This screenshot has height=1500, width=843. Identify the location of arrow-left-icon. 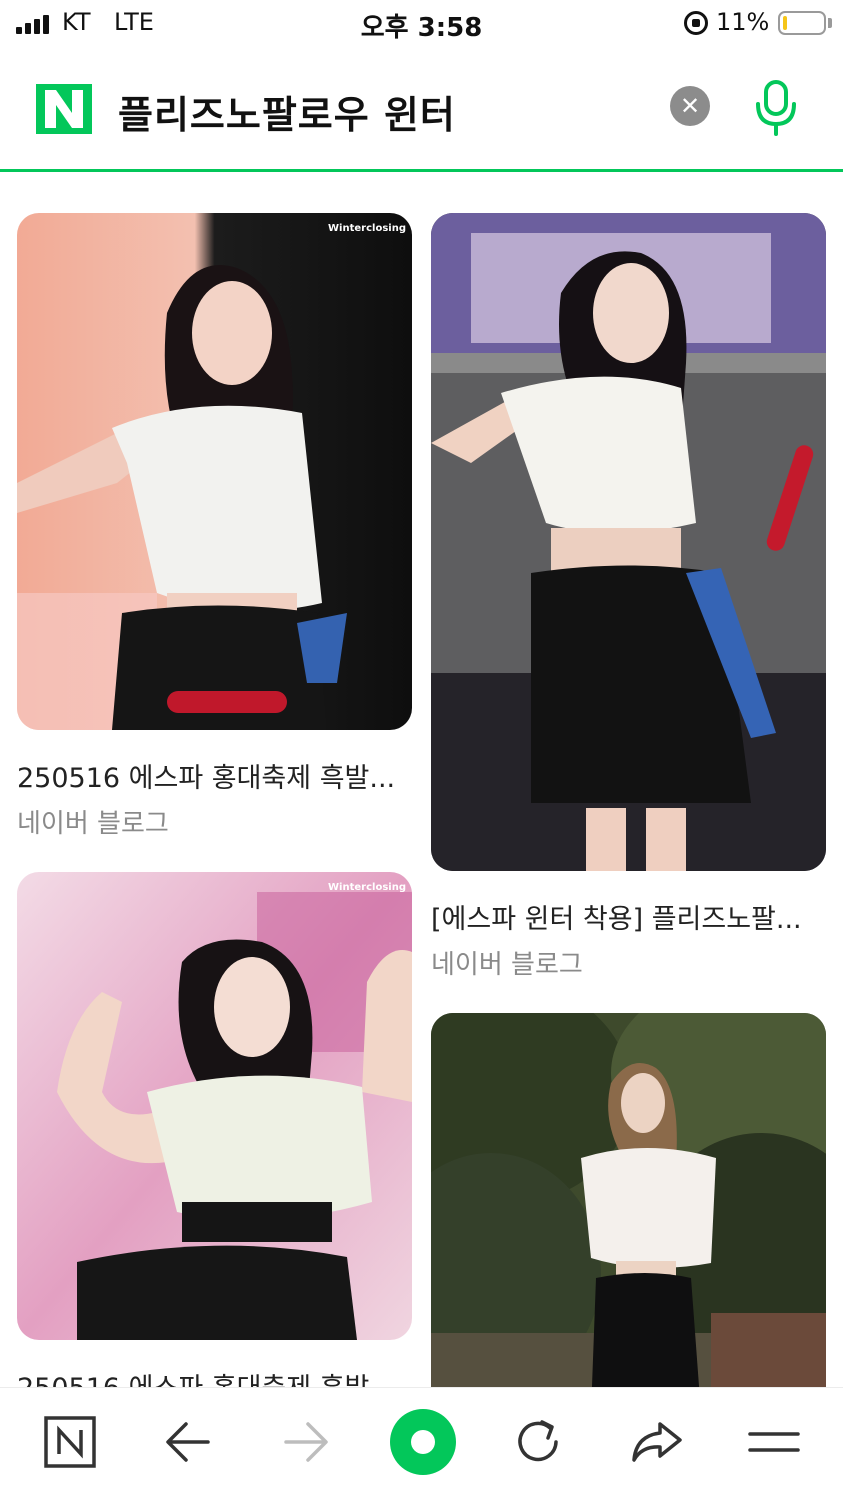
(188, 1442).